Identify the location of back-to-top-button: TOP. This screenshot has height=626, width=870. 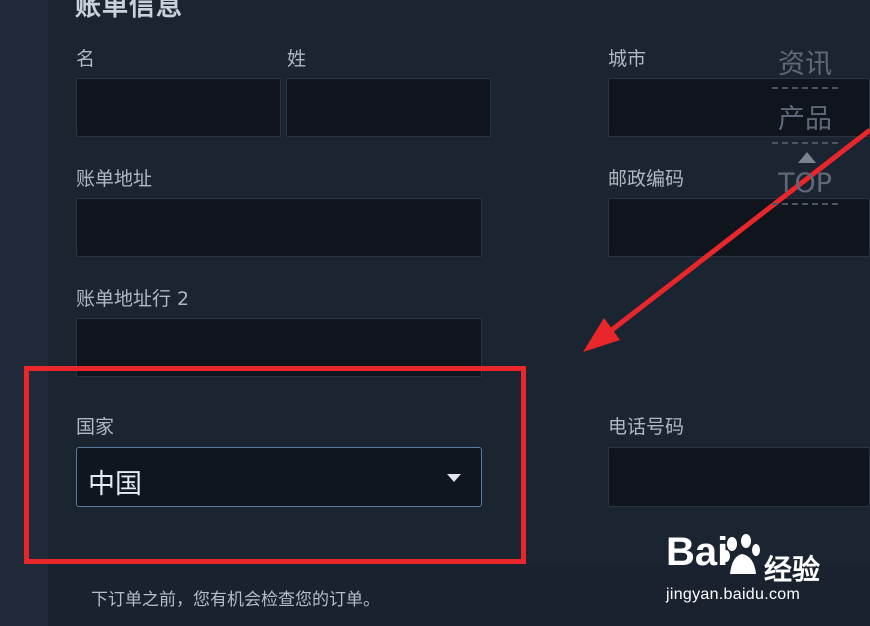
(805, 177).